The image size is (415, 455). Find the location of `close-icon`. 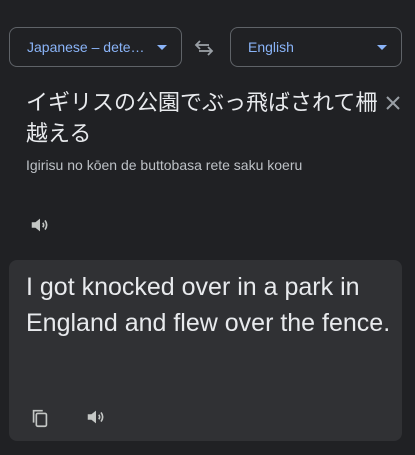

close-icon is located at coordinates (393, 103).